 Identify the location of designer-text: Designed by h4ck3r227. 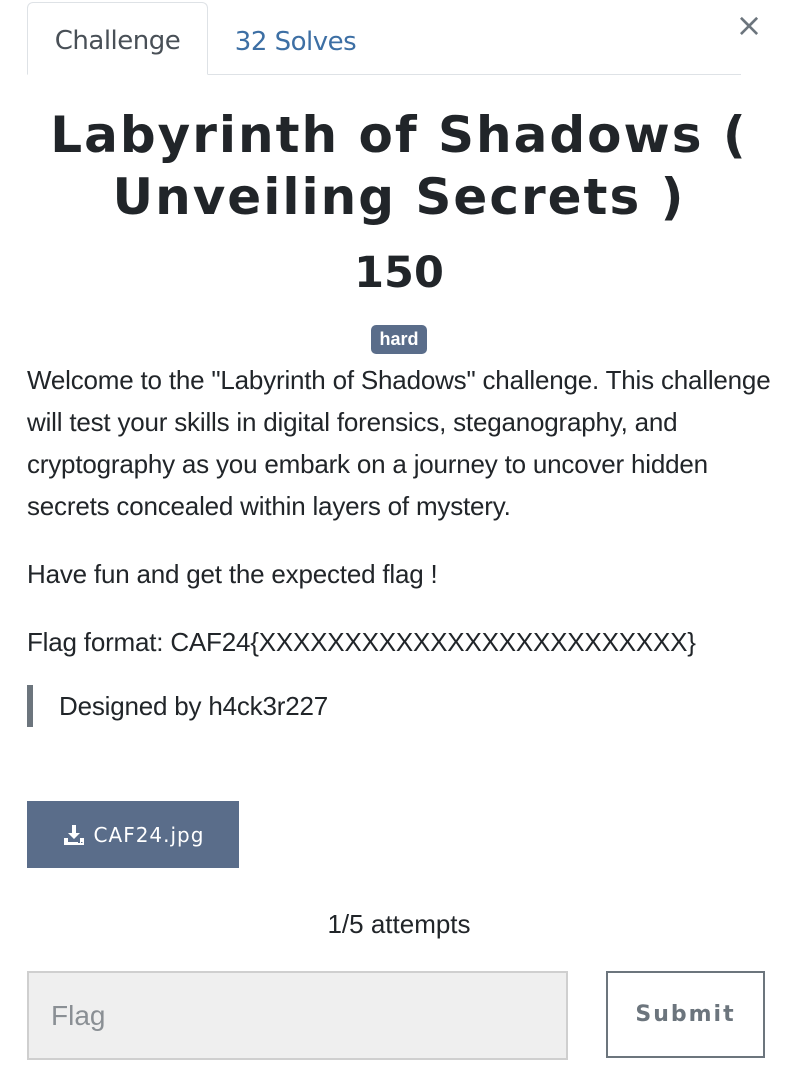
(193, 706).